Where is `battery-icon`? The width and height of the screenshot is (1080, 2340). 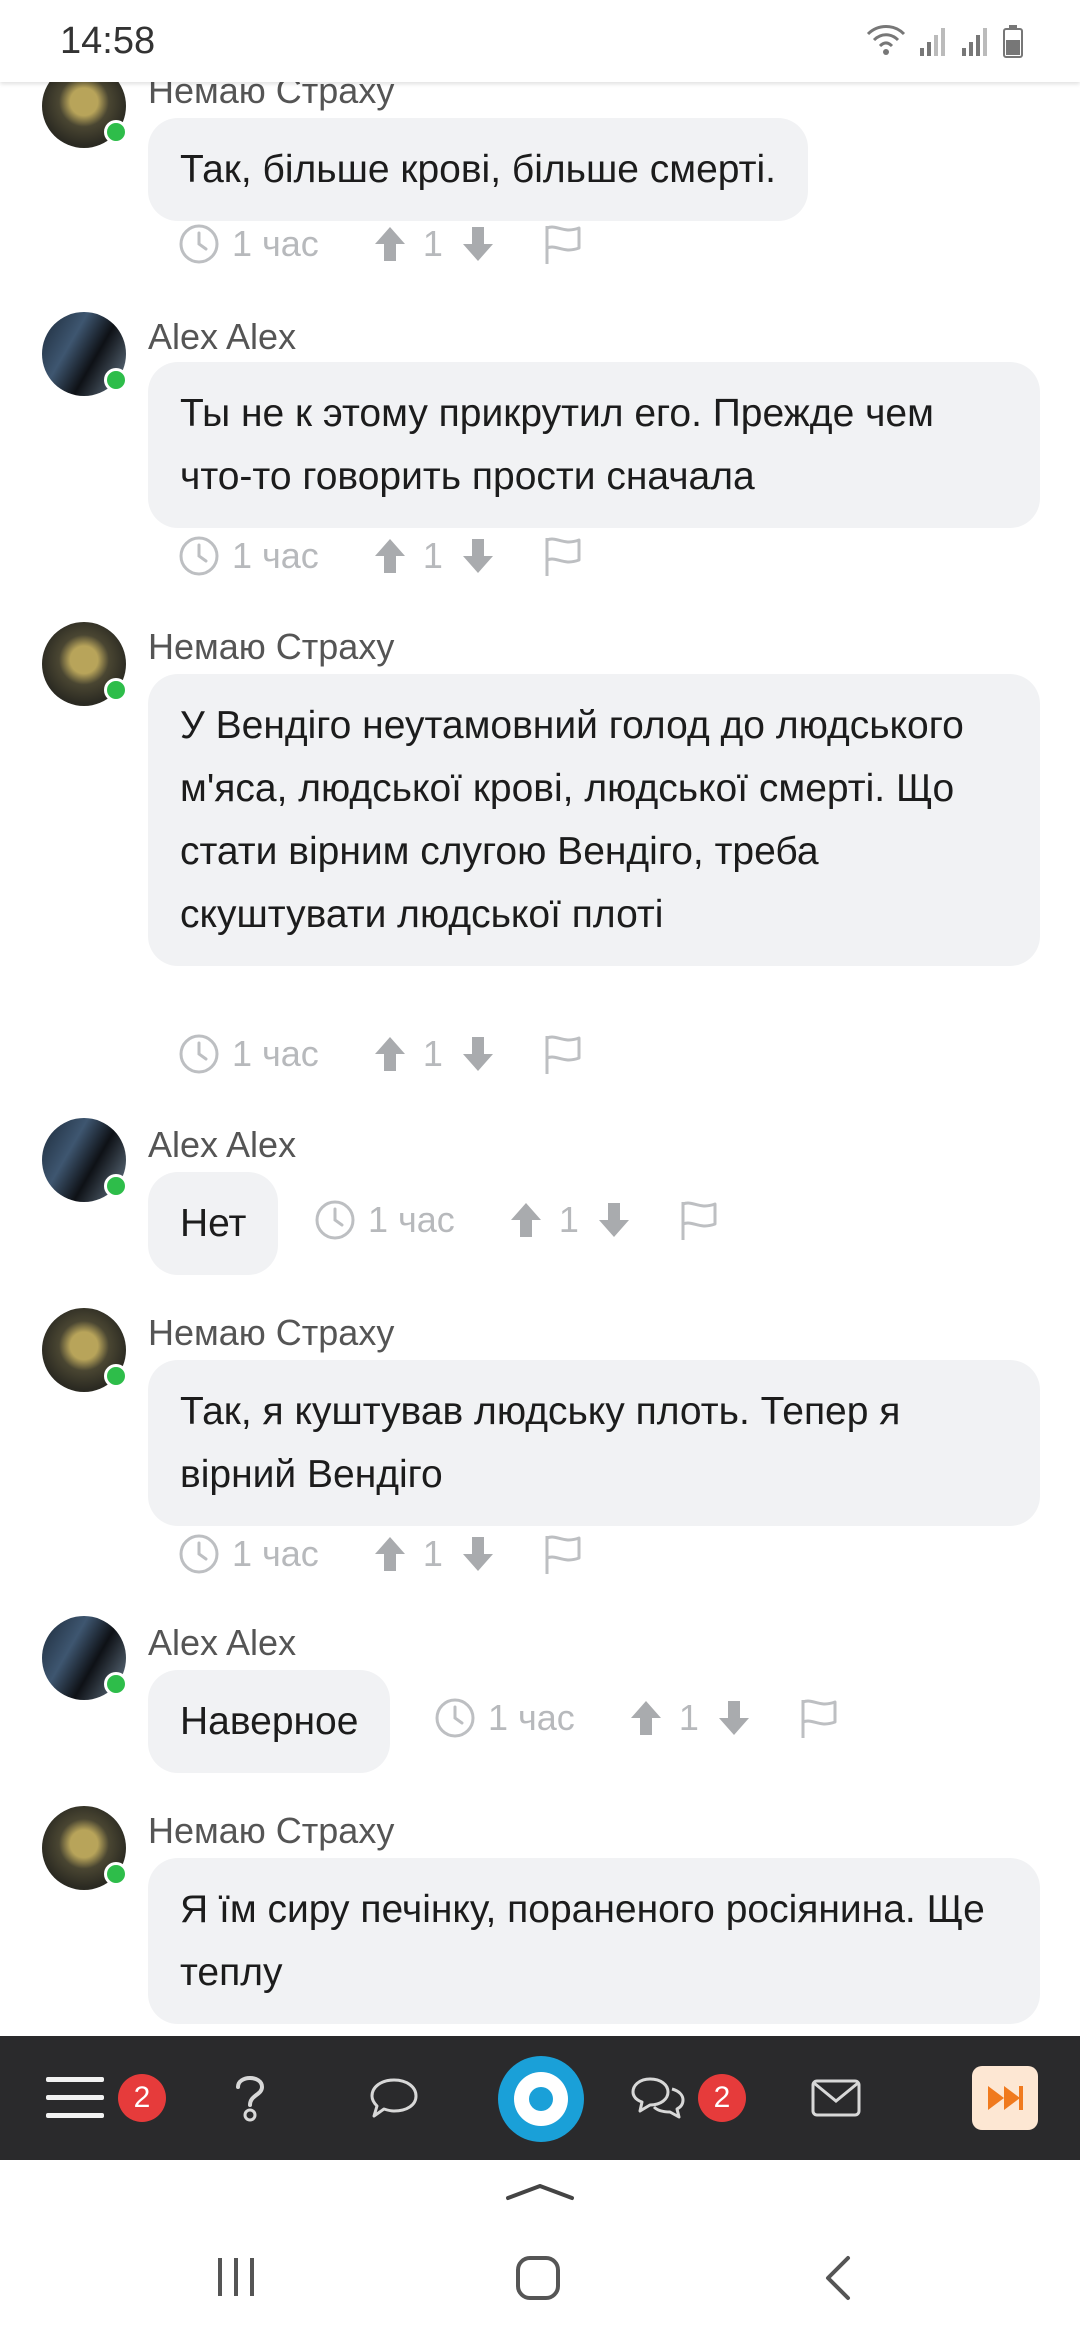 battery-icon is located at coordinates (1013, 41).